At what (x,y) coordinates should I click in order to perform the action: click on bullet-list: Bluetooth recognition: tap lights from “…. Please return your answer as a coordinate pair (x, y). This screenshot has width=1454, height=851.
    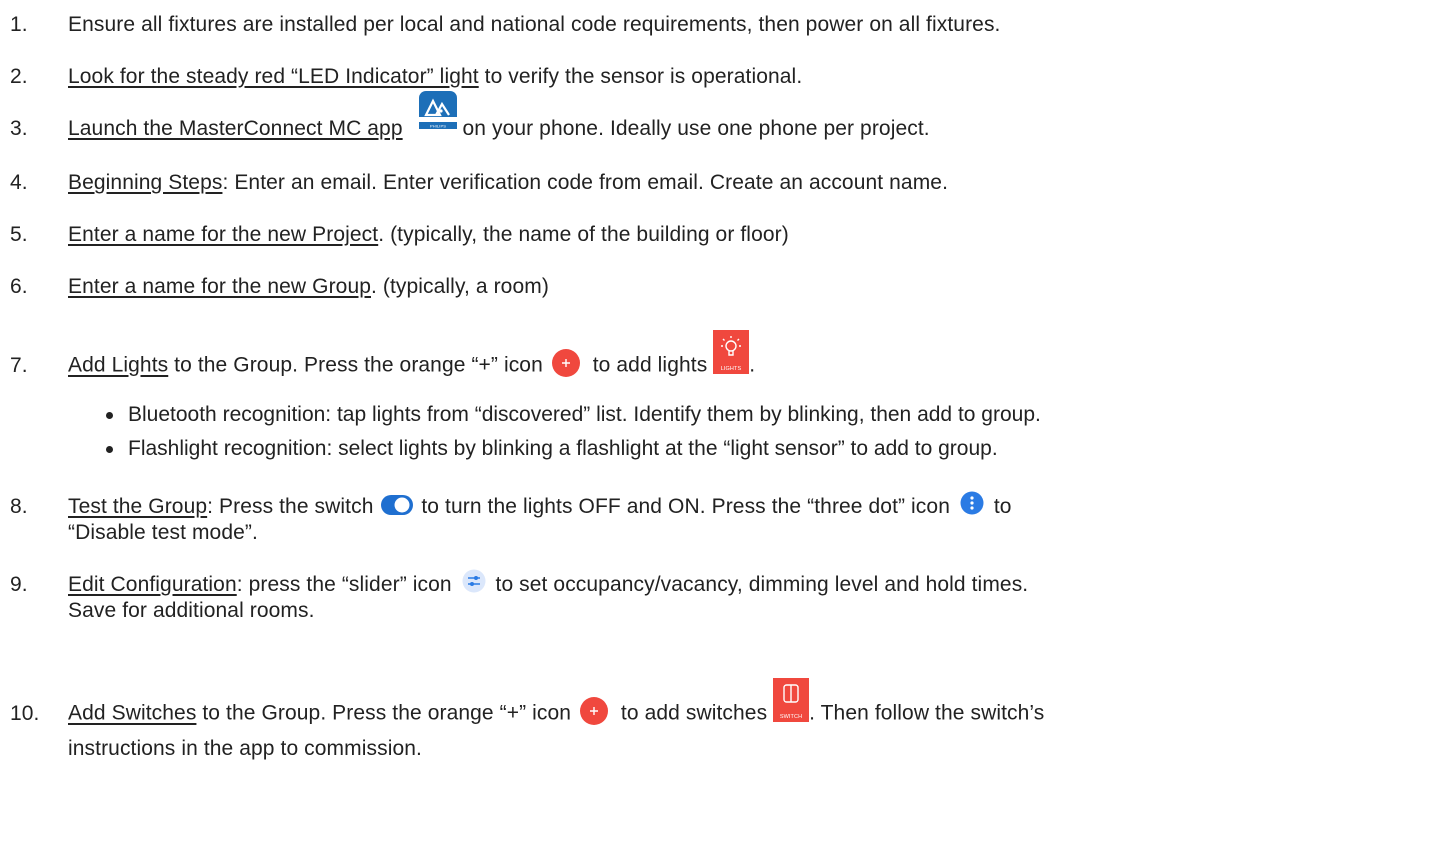
    Looking at the image, I should click on (767, 432).